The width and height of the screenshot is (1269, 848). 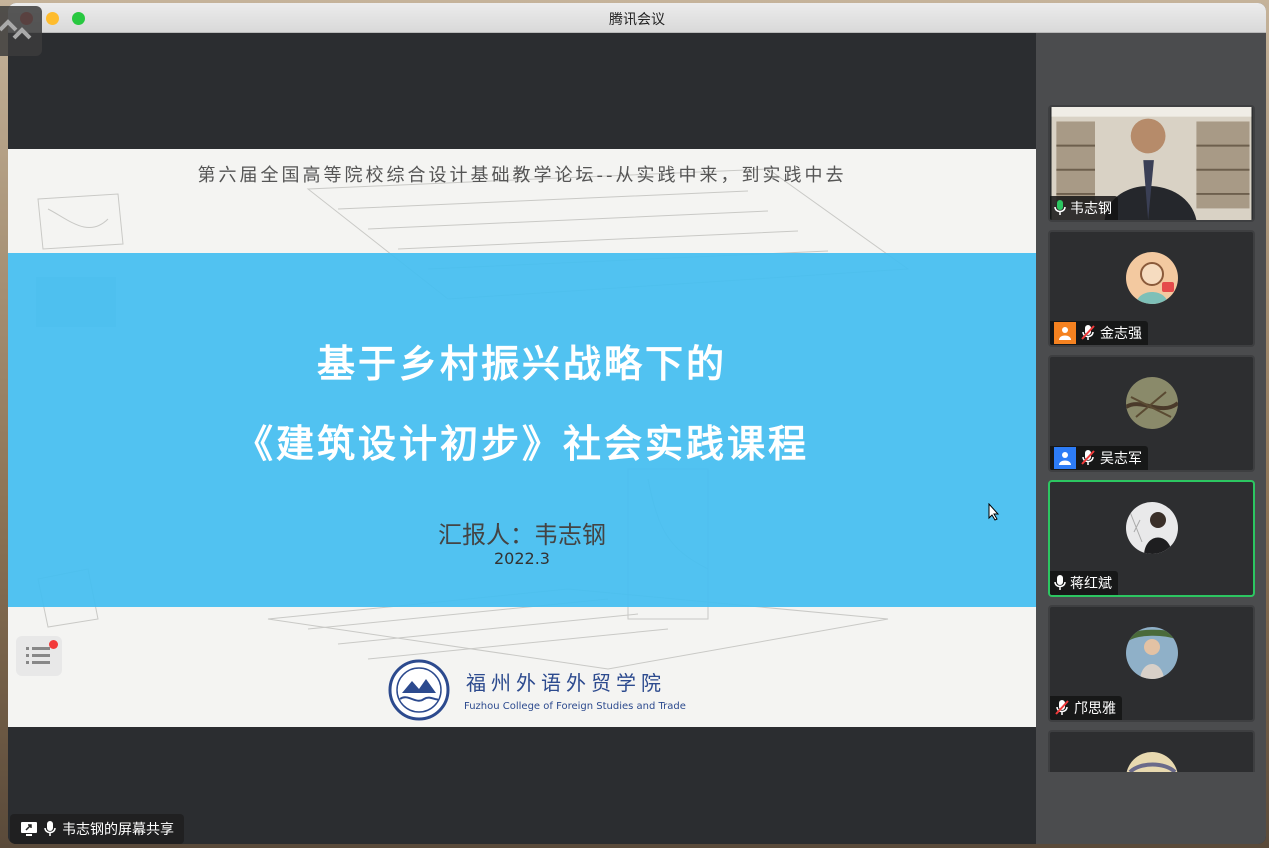 What do you see at coordinates (522, 535) in the screenshot?
I see `slide-reporter: 汇报人：韦志钢` at bounding box center [522, 535].